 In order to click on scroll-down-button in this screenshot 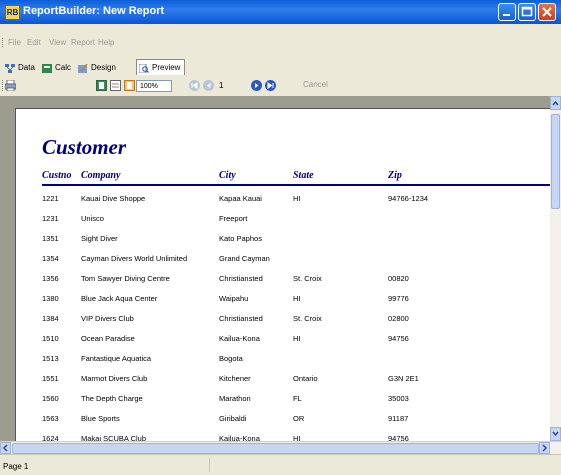, I will do `click(555, 434)`.